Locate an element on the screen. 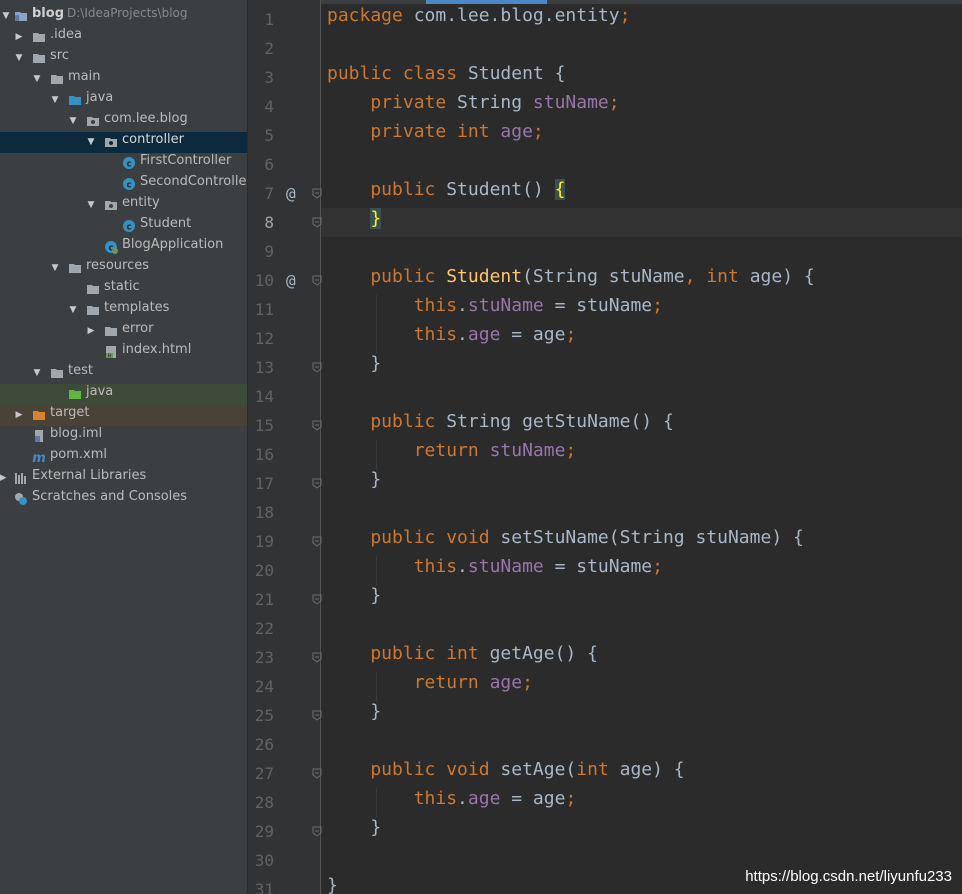 The image size is (962, 894). tree-row-templates: ▼ templates is located at coordinates (123, 310).